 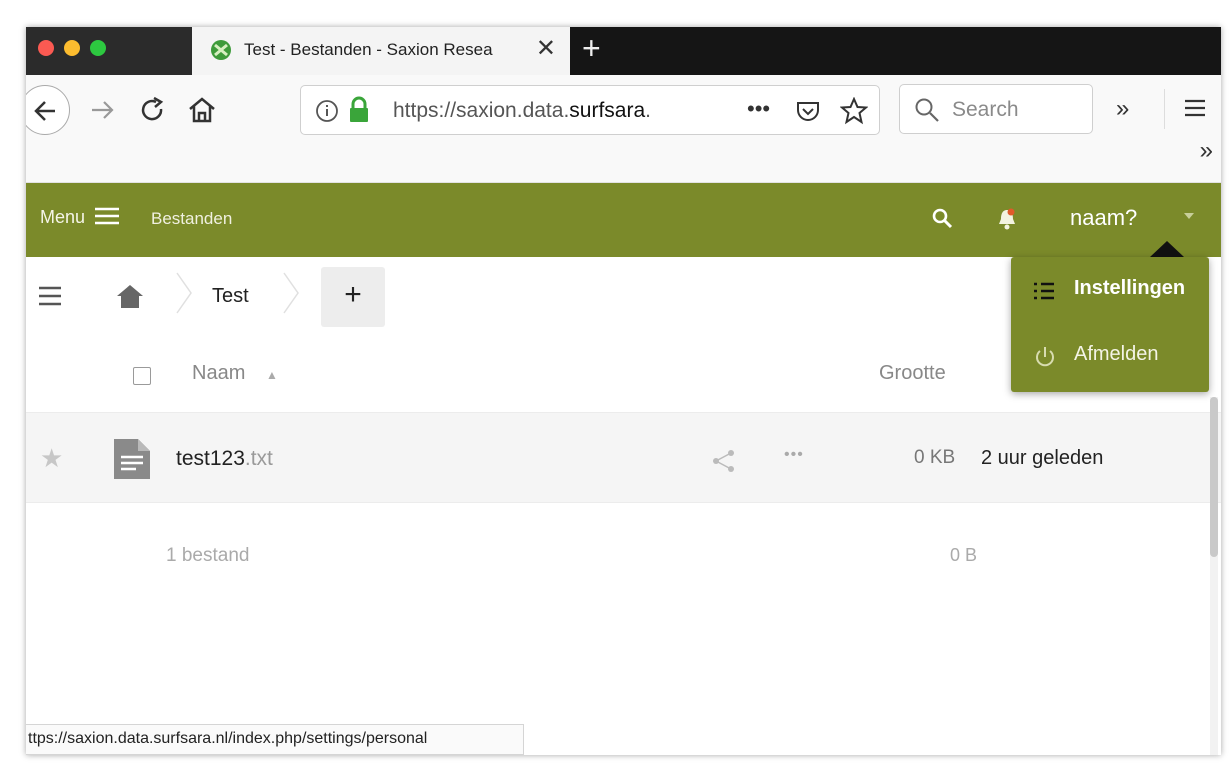 I want to click on home-folder-icon, so click(x=130, y=296).